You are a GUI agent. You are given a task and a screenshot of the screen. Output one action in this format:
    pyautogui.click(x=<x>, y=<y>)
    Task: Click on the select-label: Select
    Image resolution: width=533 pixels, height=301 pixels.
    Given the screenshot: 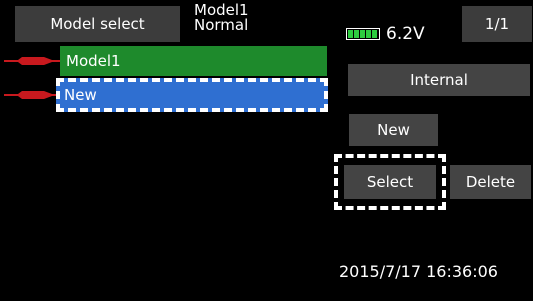 What is the action you would take?
    pyautogui.click(x=390, y=182)
    